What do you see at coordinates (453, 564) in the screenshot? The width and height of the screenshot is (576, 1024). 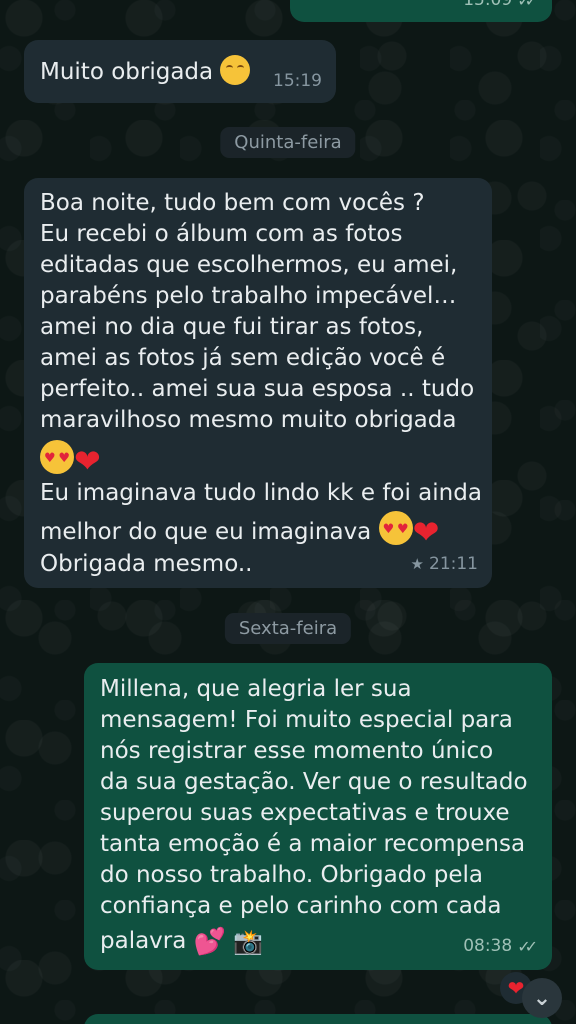 I see `message-time: 21:11` at bounding box center [453, 564].